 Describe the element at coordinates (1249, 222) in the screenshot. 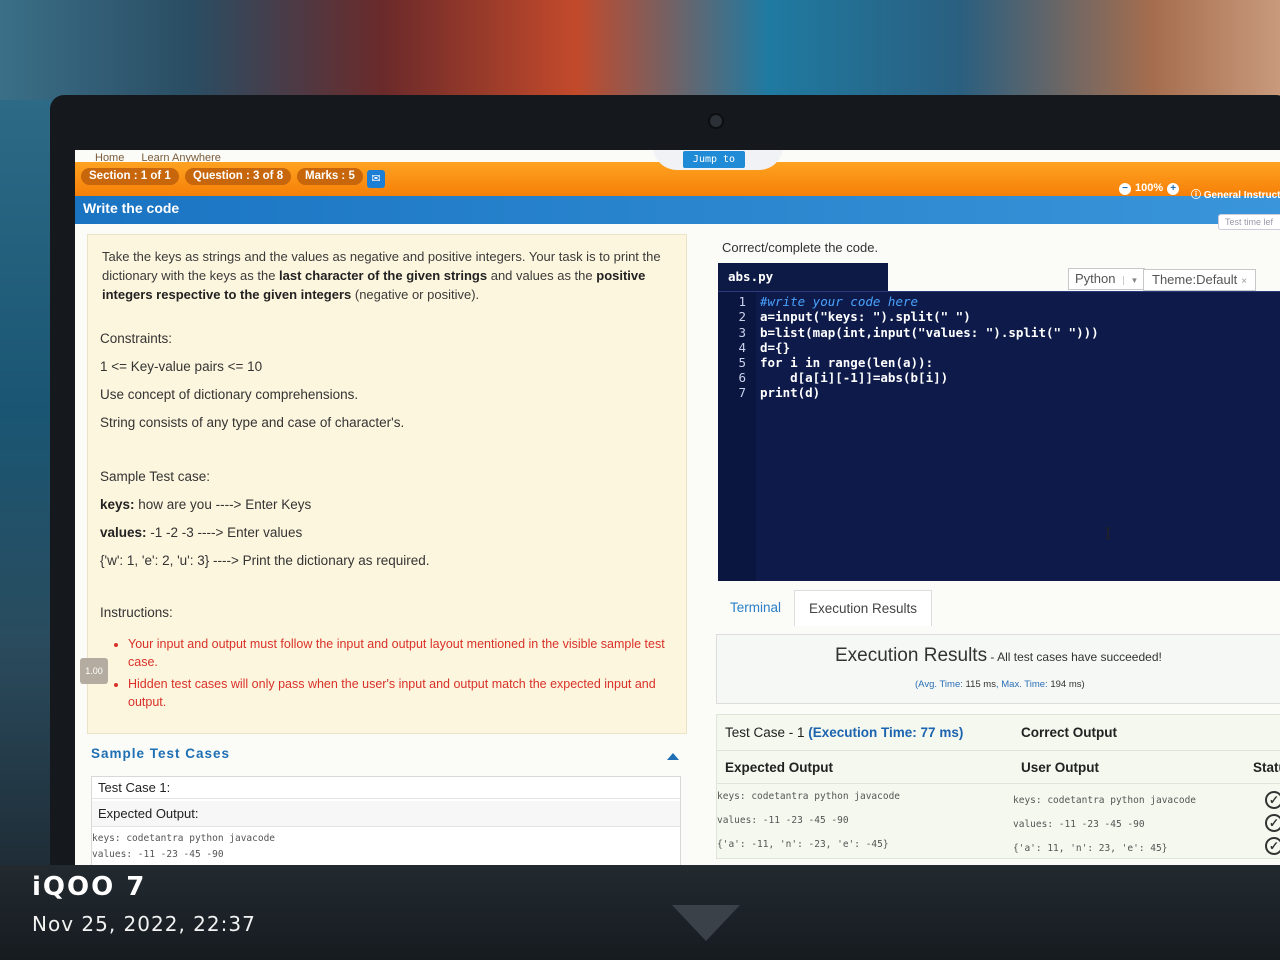

I see `test-time-left: Test time lef` at that location.